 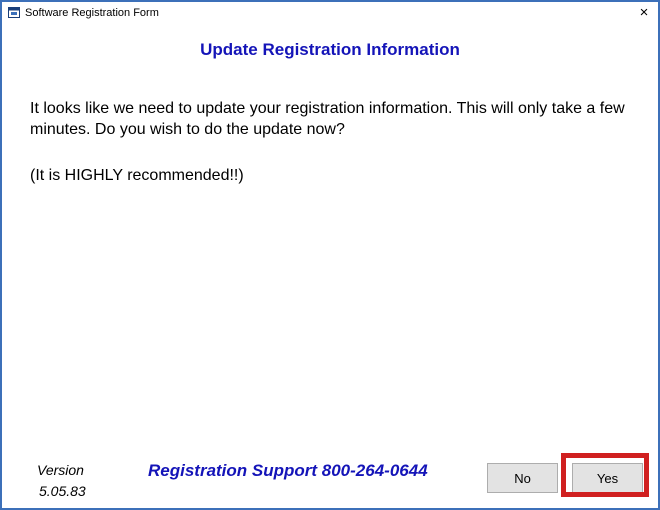 What do you see at coordinates (14, 12) in the screenshot?
I see `app-window-icon` at bounding box center [14, 12].